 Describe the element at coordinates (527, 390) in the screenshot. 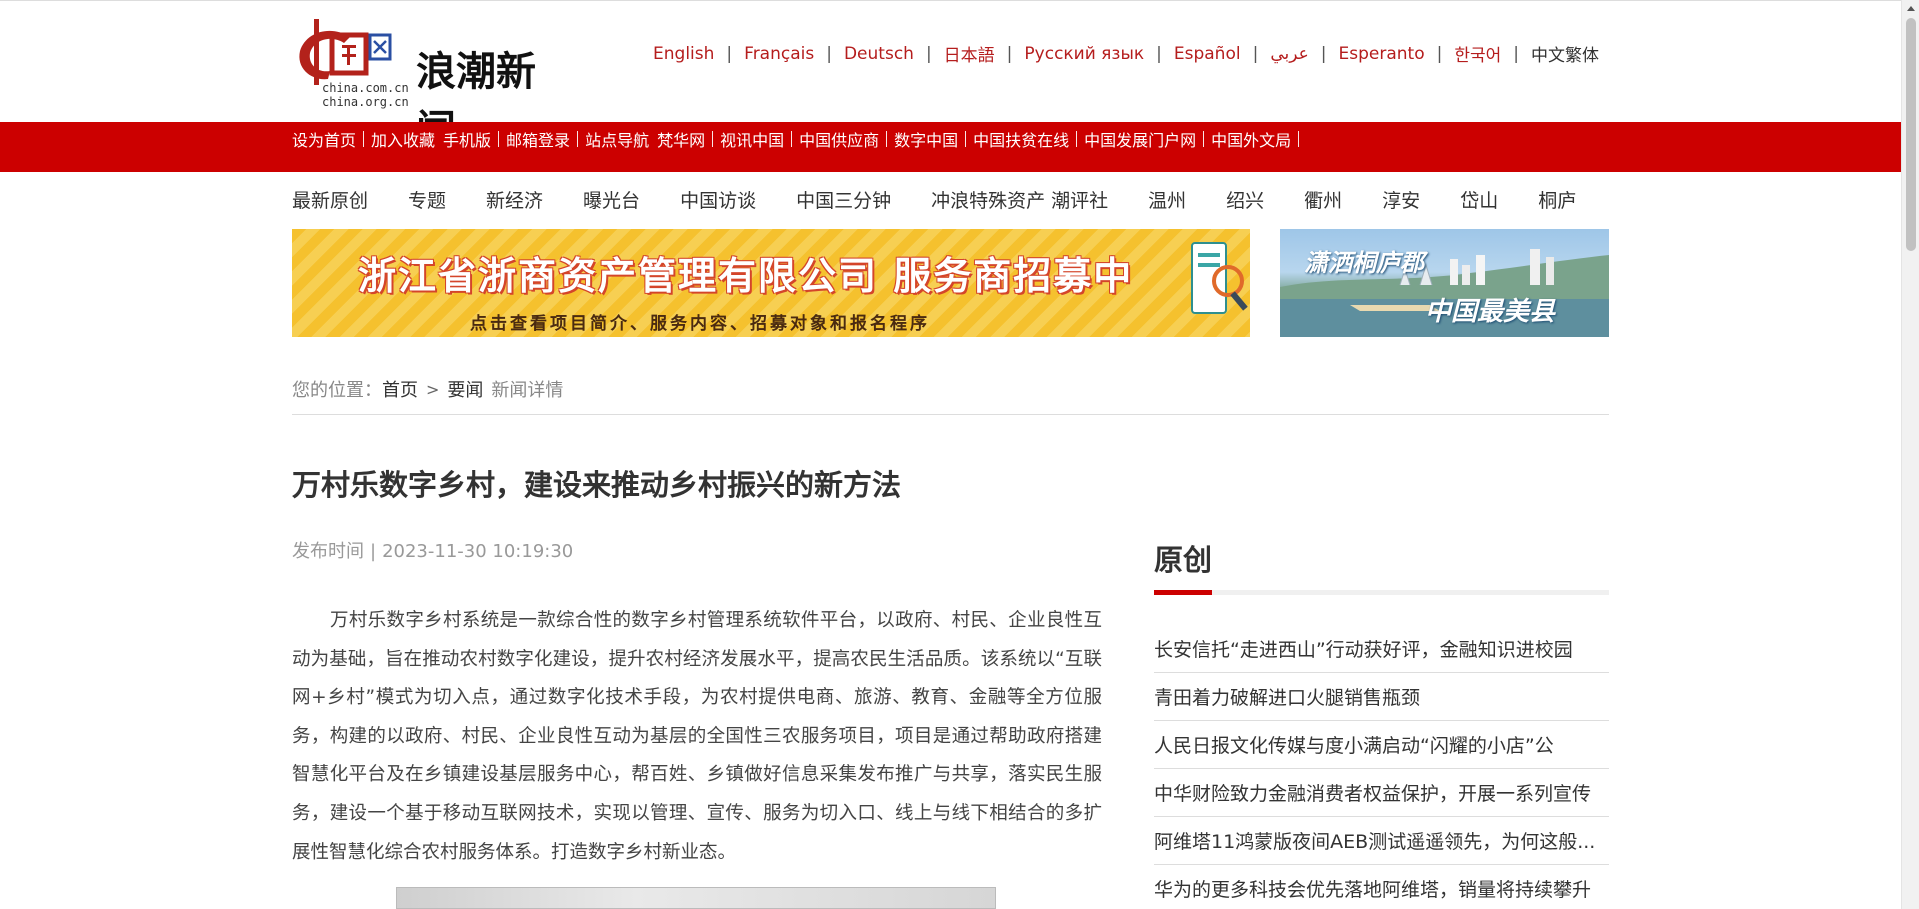

I see `breadcrumb-current: 新闻详情` at that location.